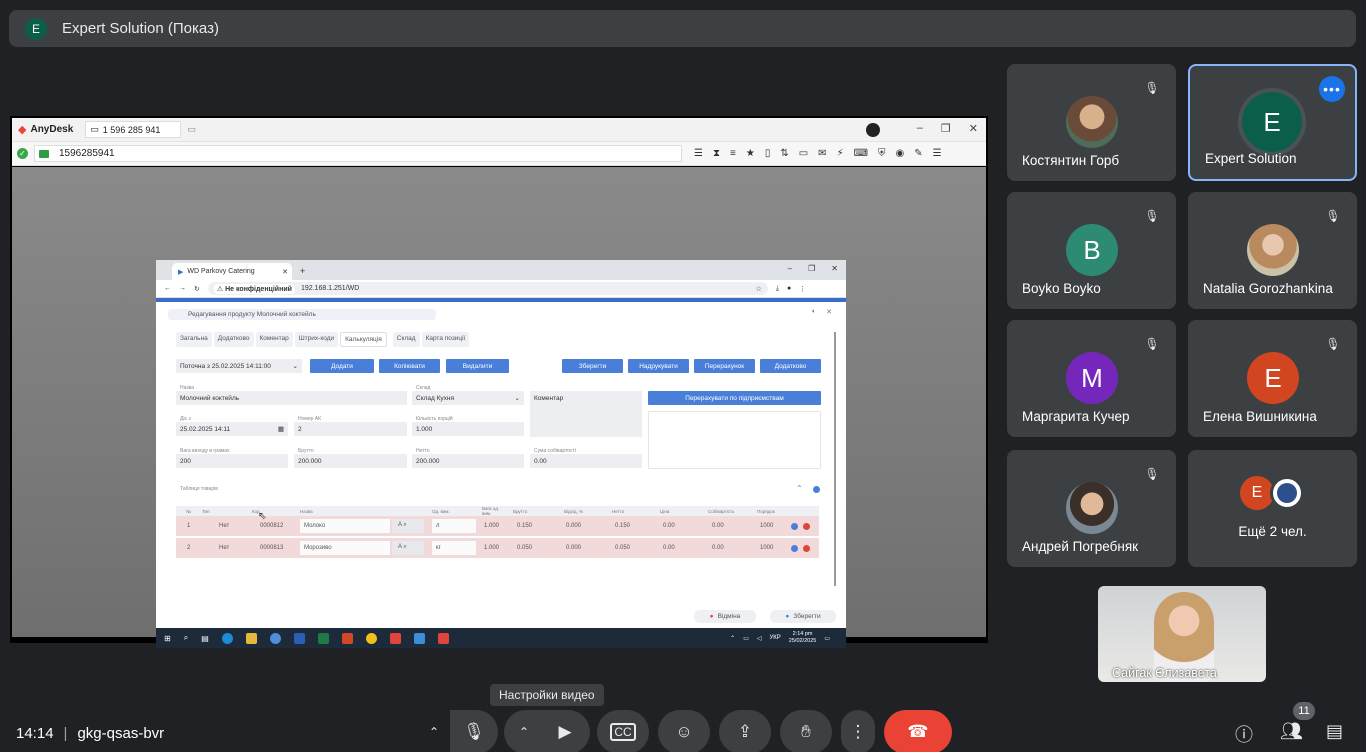 The width and height of the screenshot is (1366, 752). Describe the element at coordinates (586, 461) in the screenshot. I see `cost-total-field: 0.00` at that location.